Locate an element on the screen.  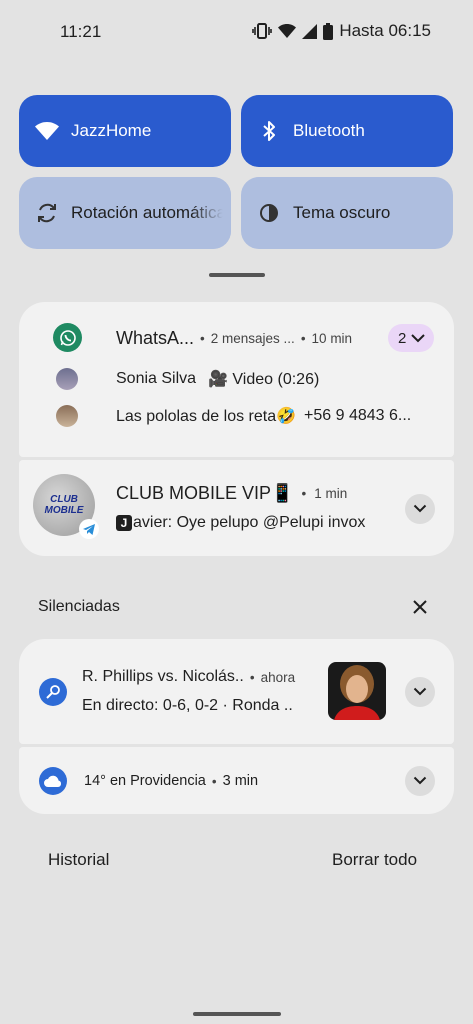
tile-bluetooth-label: Bluetooth is located at coordinates (329, 130).